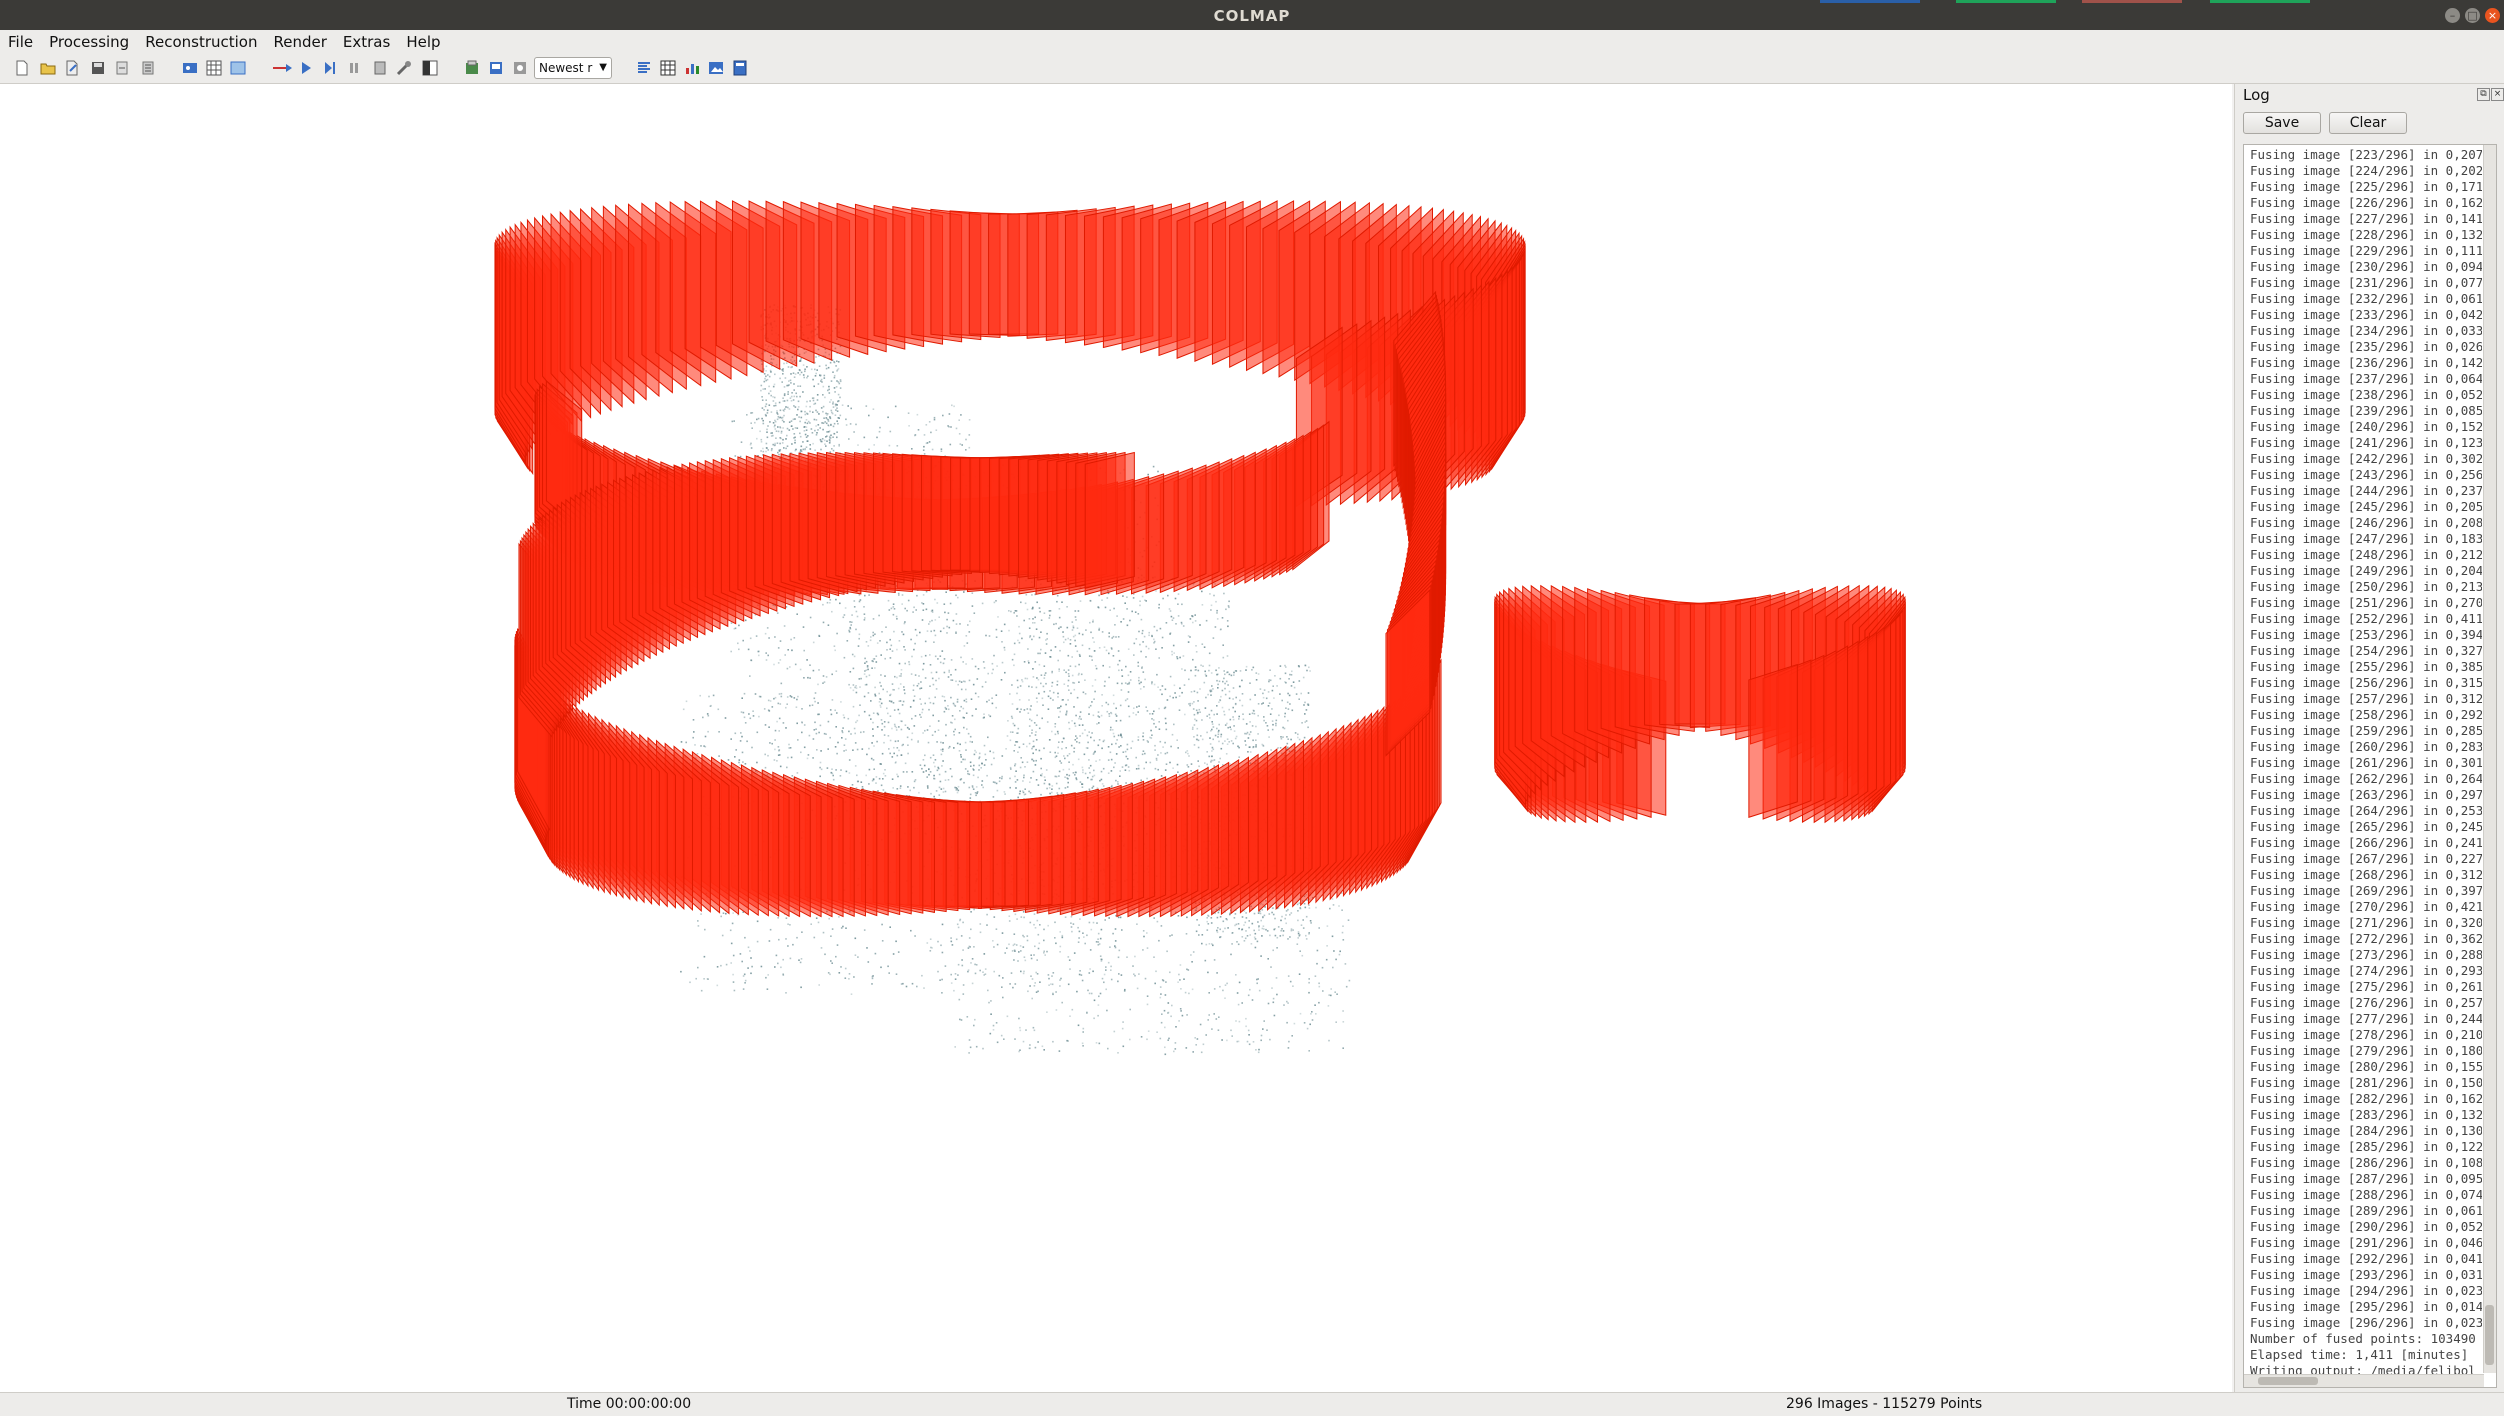 The height and width of the screenshot is (1416, 2504). Describe the element at coordinates (354, 68) in the screenshot. I see `pause-icon` at that location.